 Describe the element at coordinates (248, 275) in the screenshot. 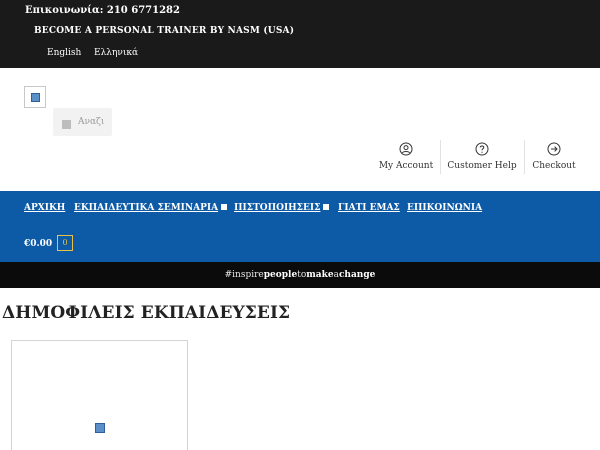

I see `slogan-word: inspire` at that location.